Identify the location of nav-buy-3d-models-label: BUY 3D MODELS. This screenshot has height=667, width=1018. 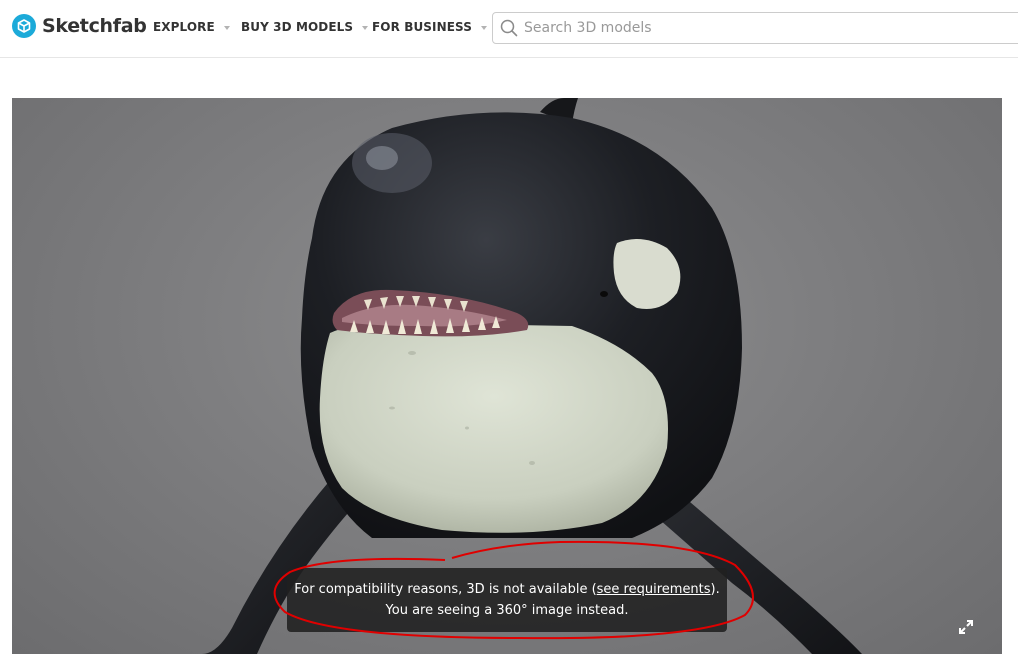
(297, 27).